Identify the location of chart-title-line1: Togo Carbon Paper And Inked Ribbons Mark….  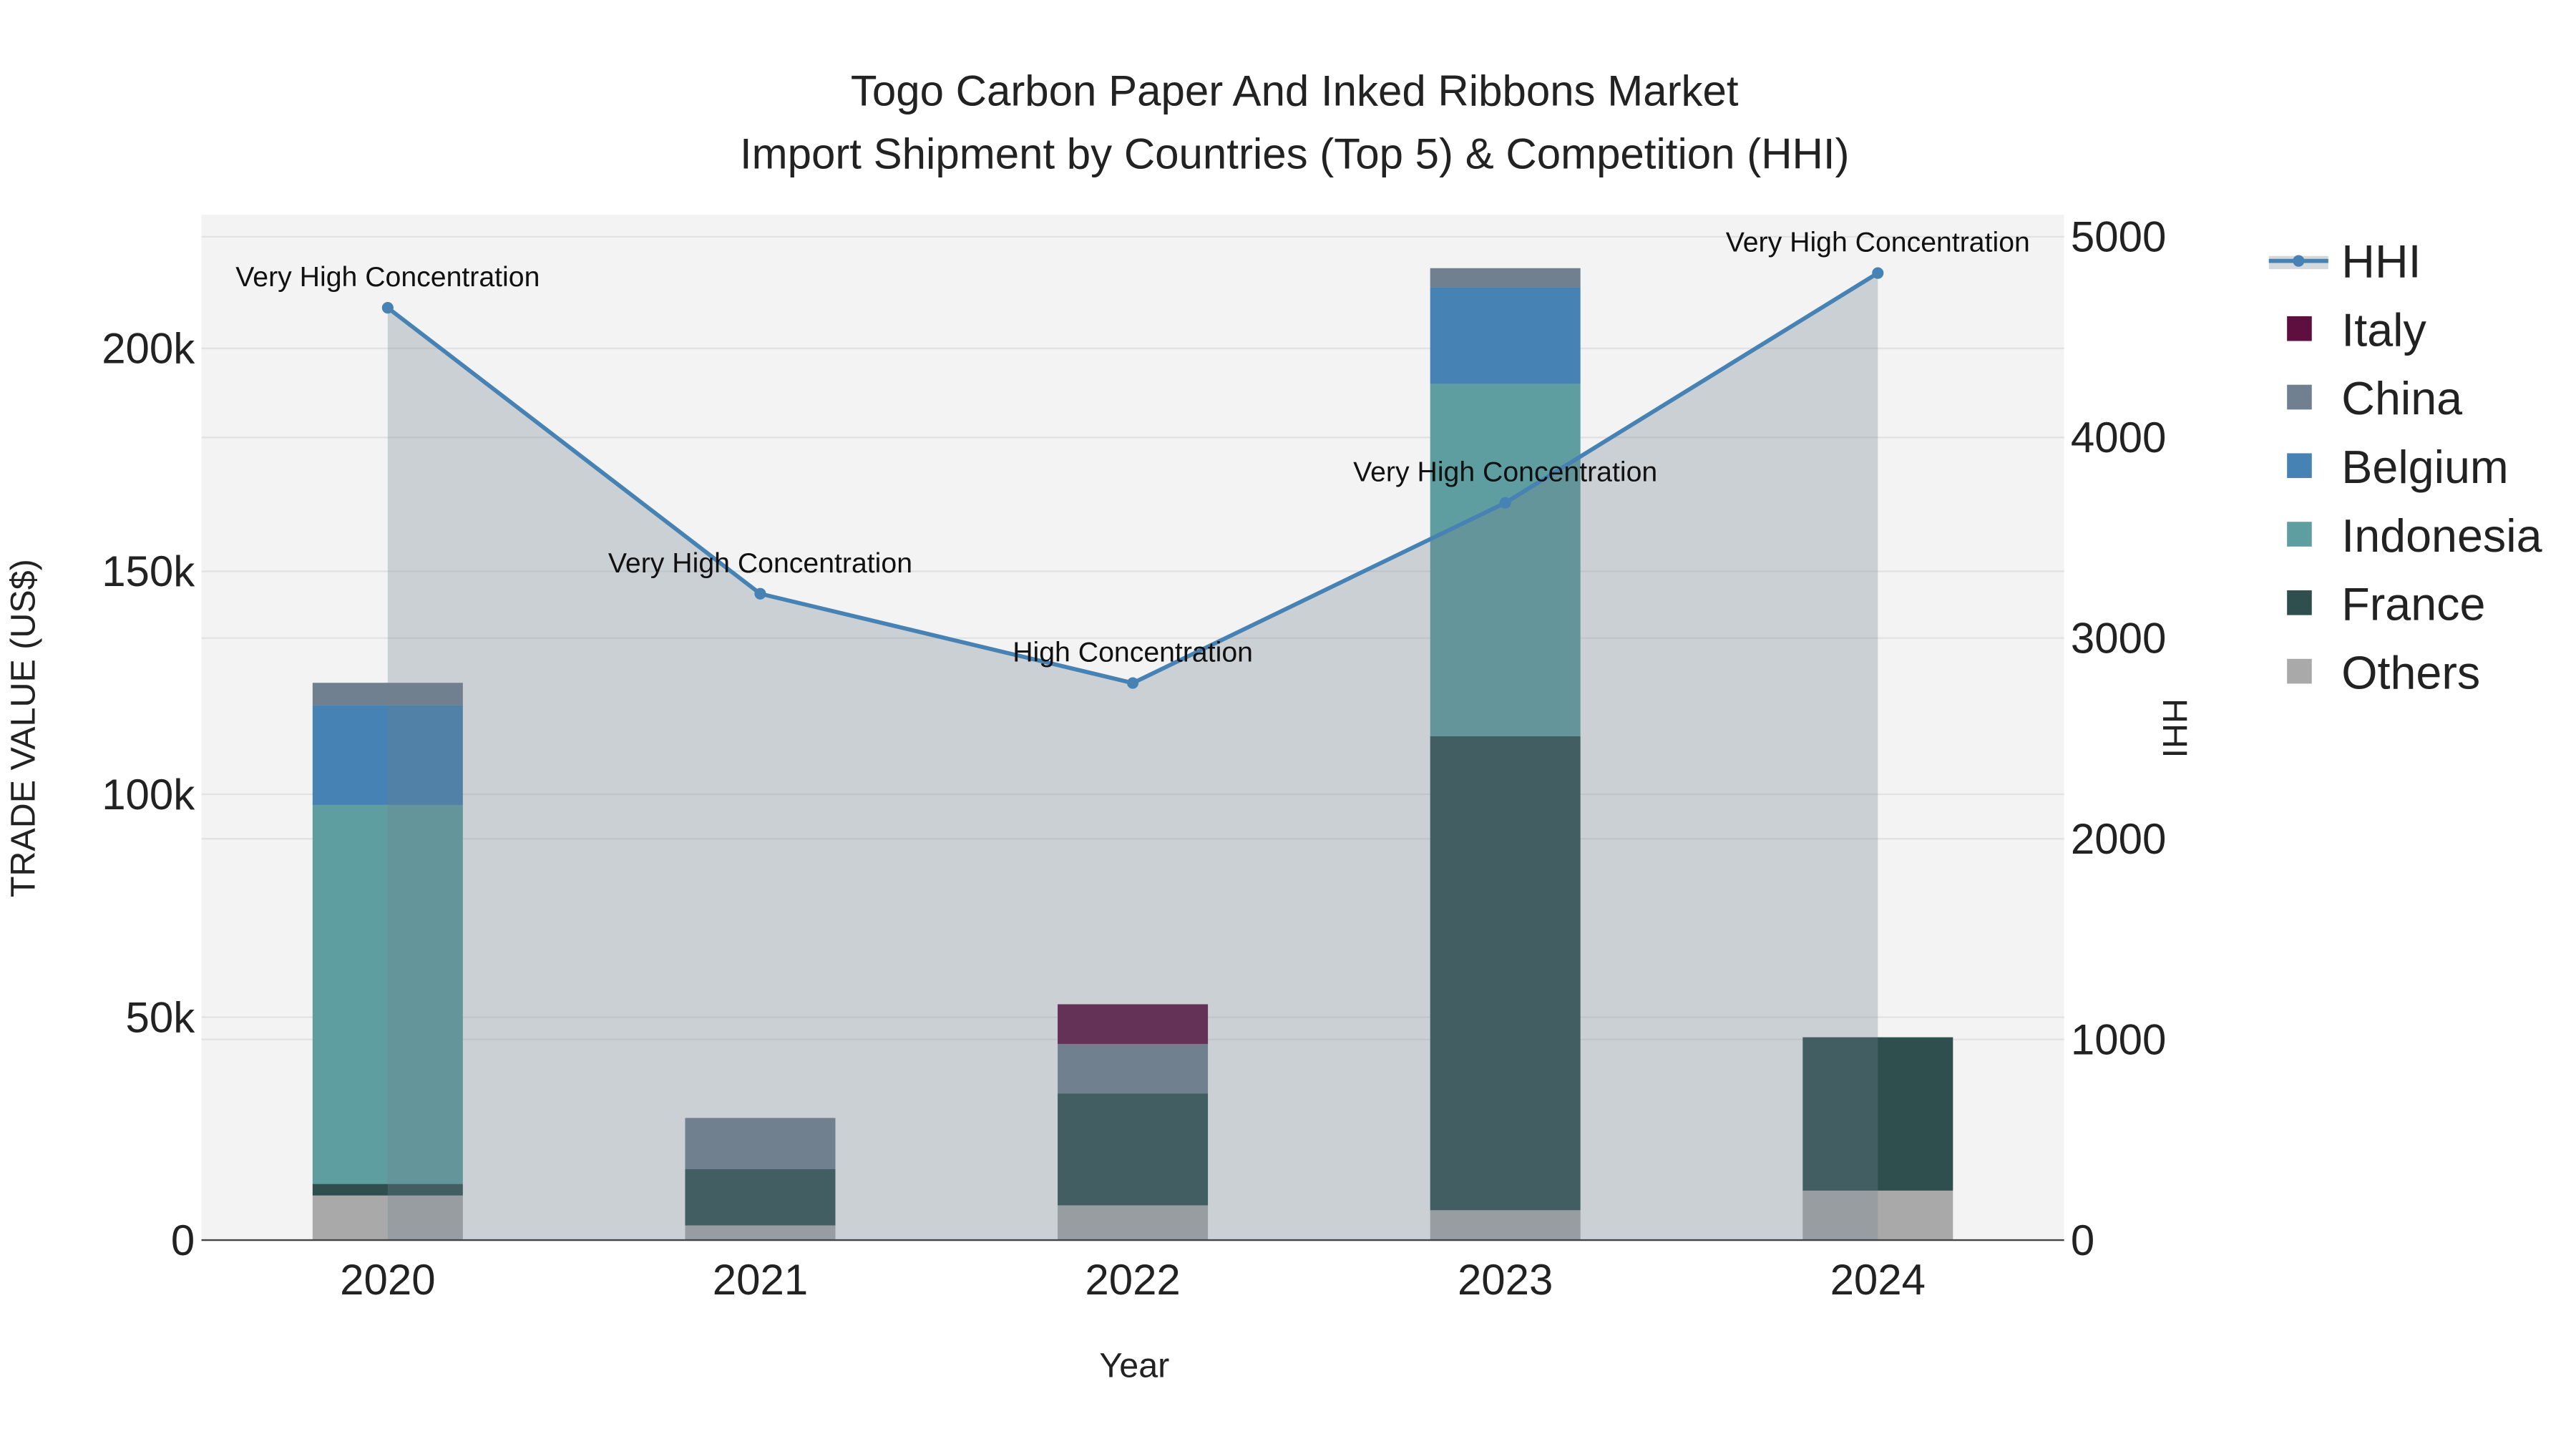
(1295, 91).